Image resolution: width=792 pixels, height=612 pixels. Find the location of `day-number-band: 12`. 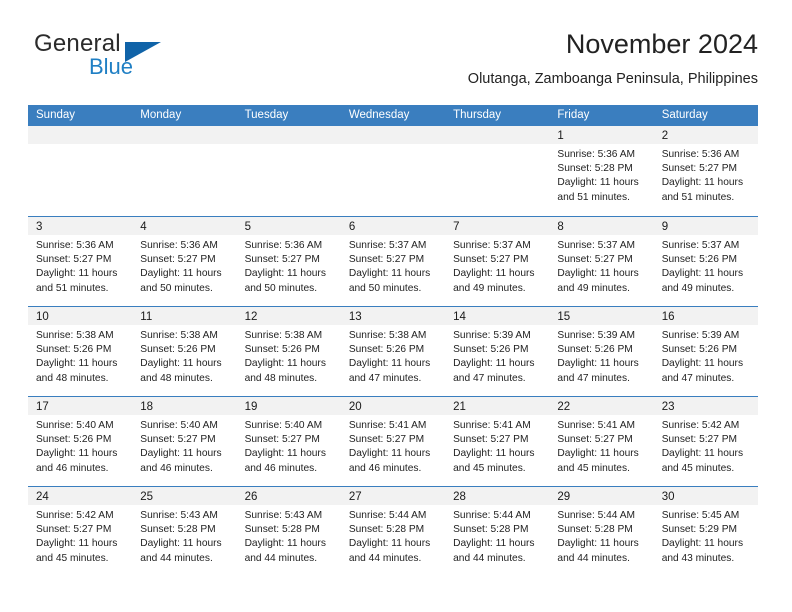

day-number-band: 12 is located at coordinates (288, 316).